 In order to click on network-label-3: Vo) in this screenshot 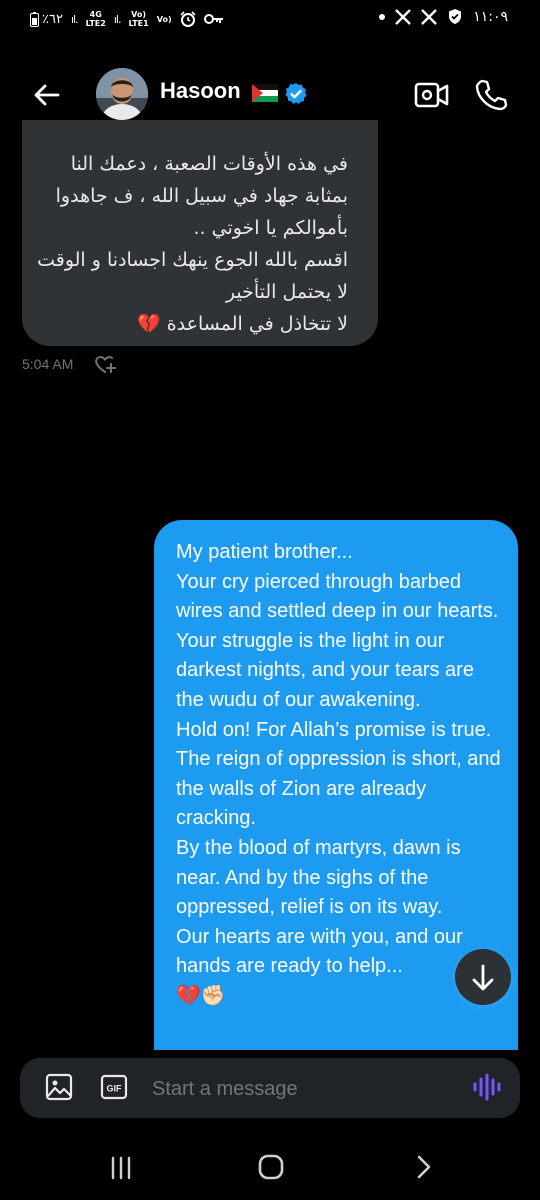, I will do `click(164, 19)`.